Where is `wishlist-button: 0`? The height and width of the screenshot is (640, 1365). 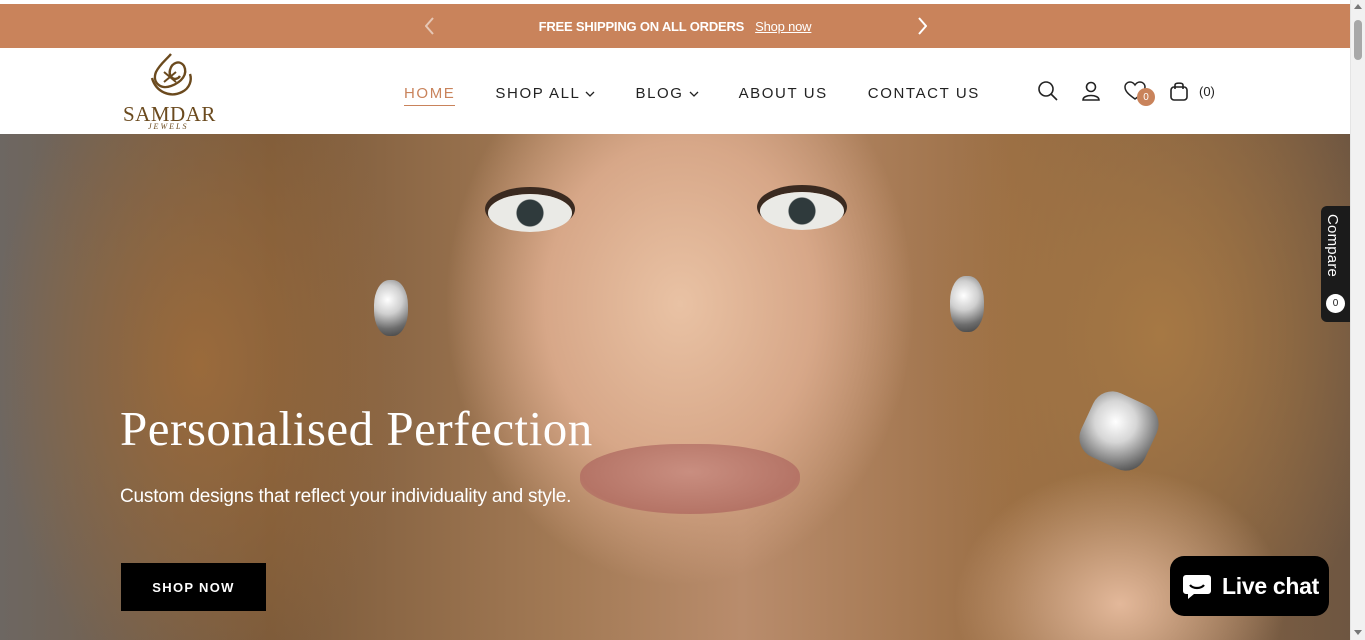
wishlist-button: 0 is located at coordinates (1139, 92).